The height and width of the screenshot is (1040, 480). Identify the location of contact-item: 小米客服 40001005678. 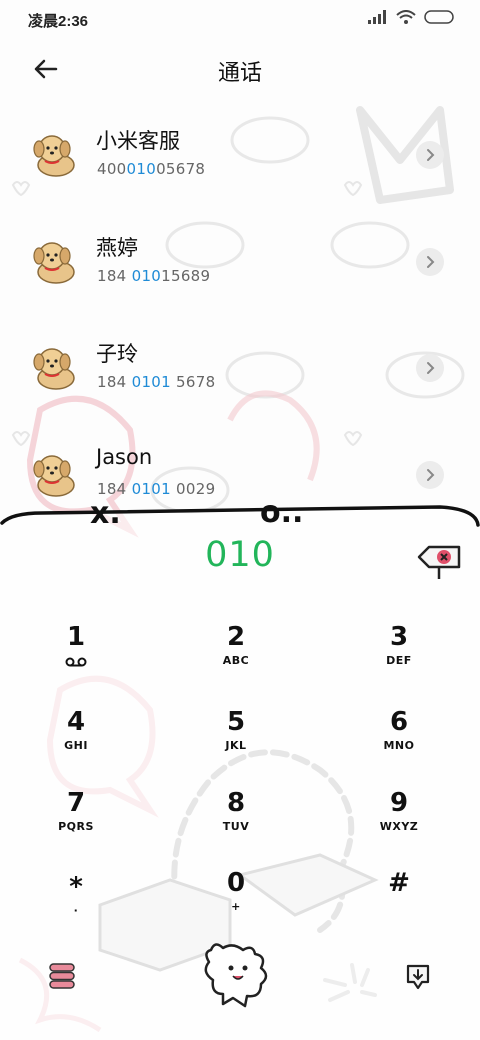
(240, 155).